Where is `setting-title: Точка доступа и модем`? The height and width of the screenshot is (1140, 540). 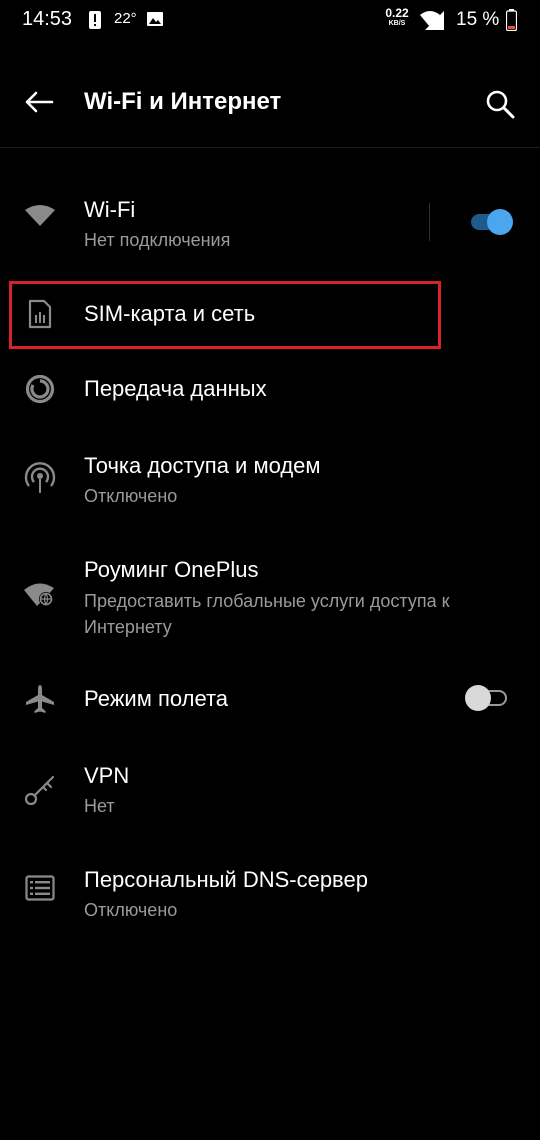 setting-title: Точка доступа и модем is located at coordinates (202, 465).